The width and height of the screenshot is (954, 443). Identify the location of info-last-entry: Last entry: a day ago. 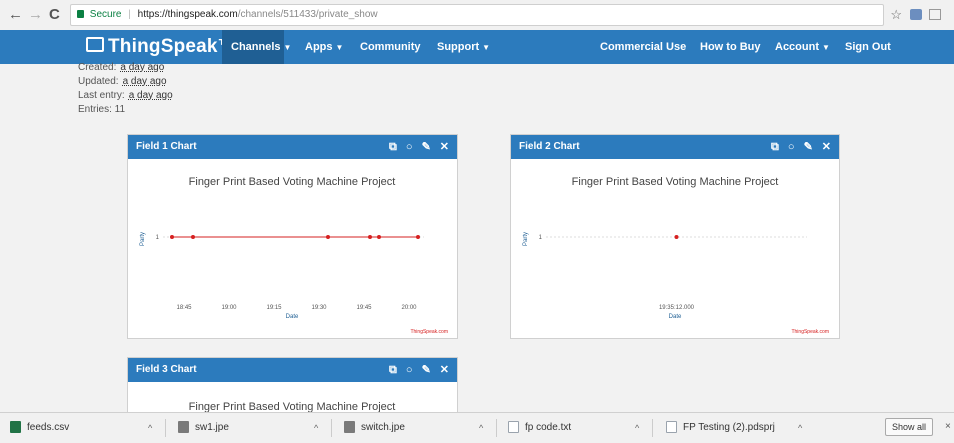
(125, 95).